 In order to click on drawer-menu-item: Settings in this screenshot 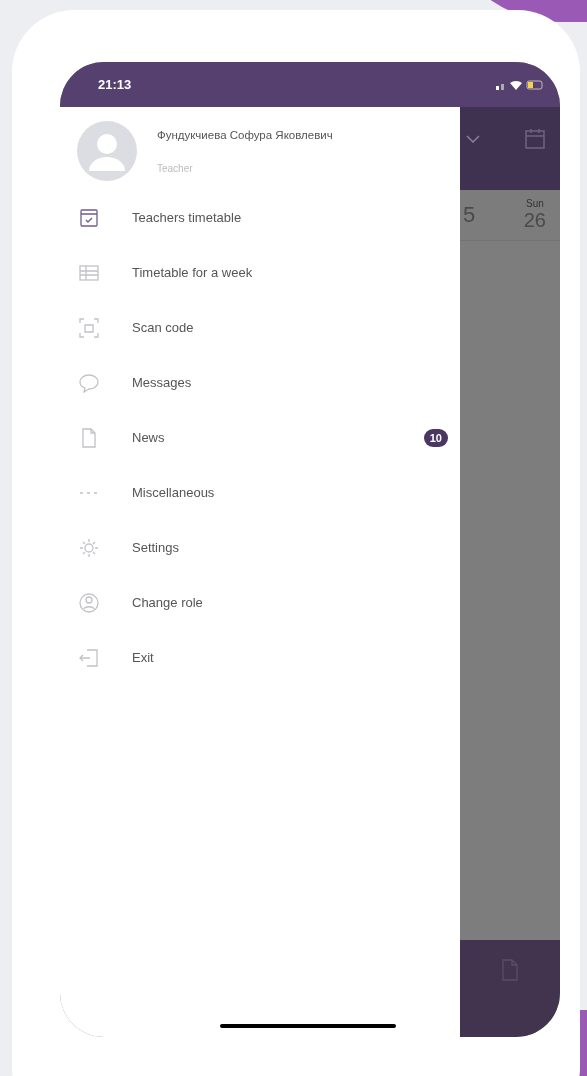, I will do `click(260, 547)`.